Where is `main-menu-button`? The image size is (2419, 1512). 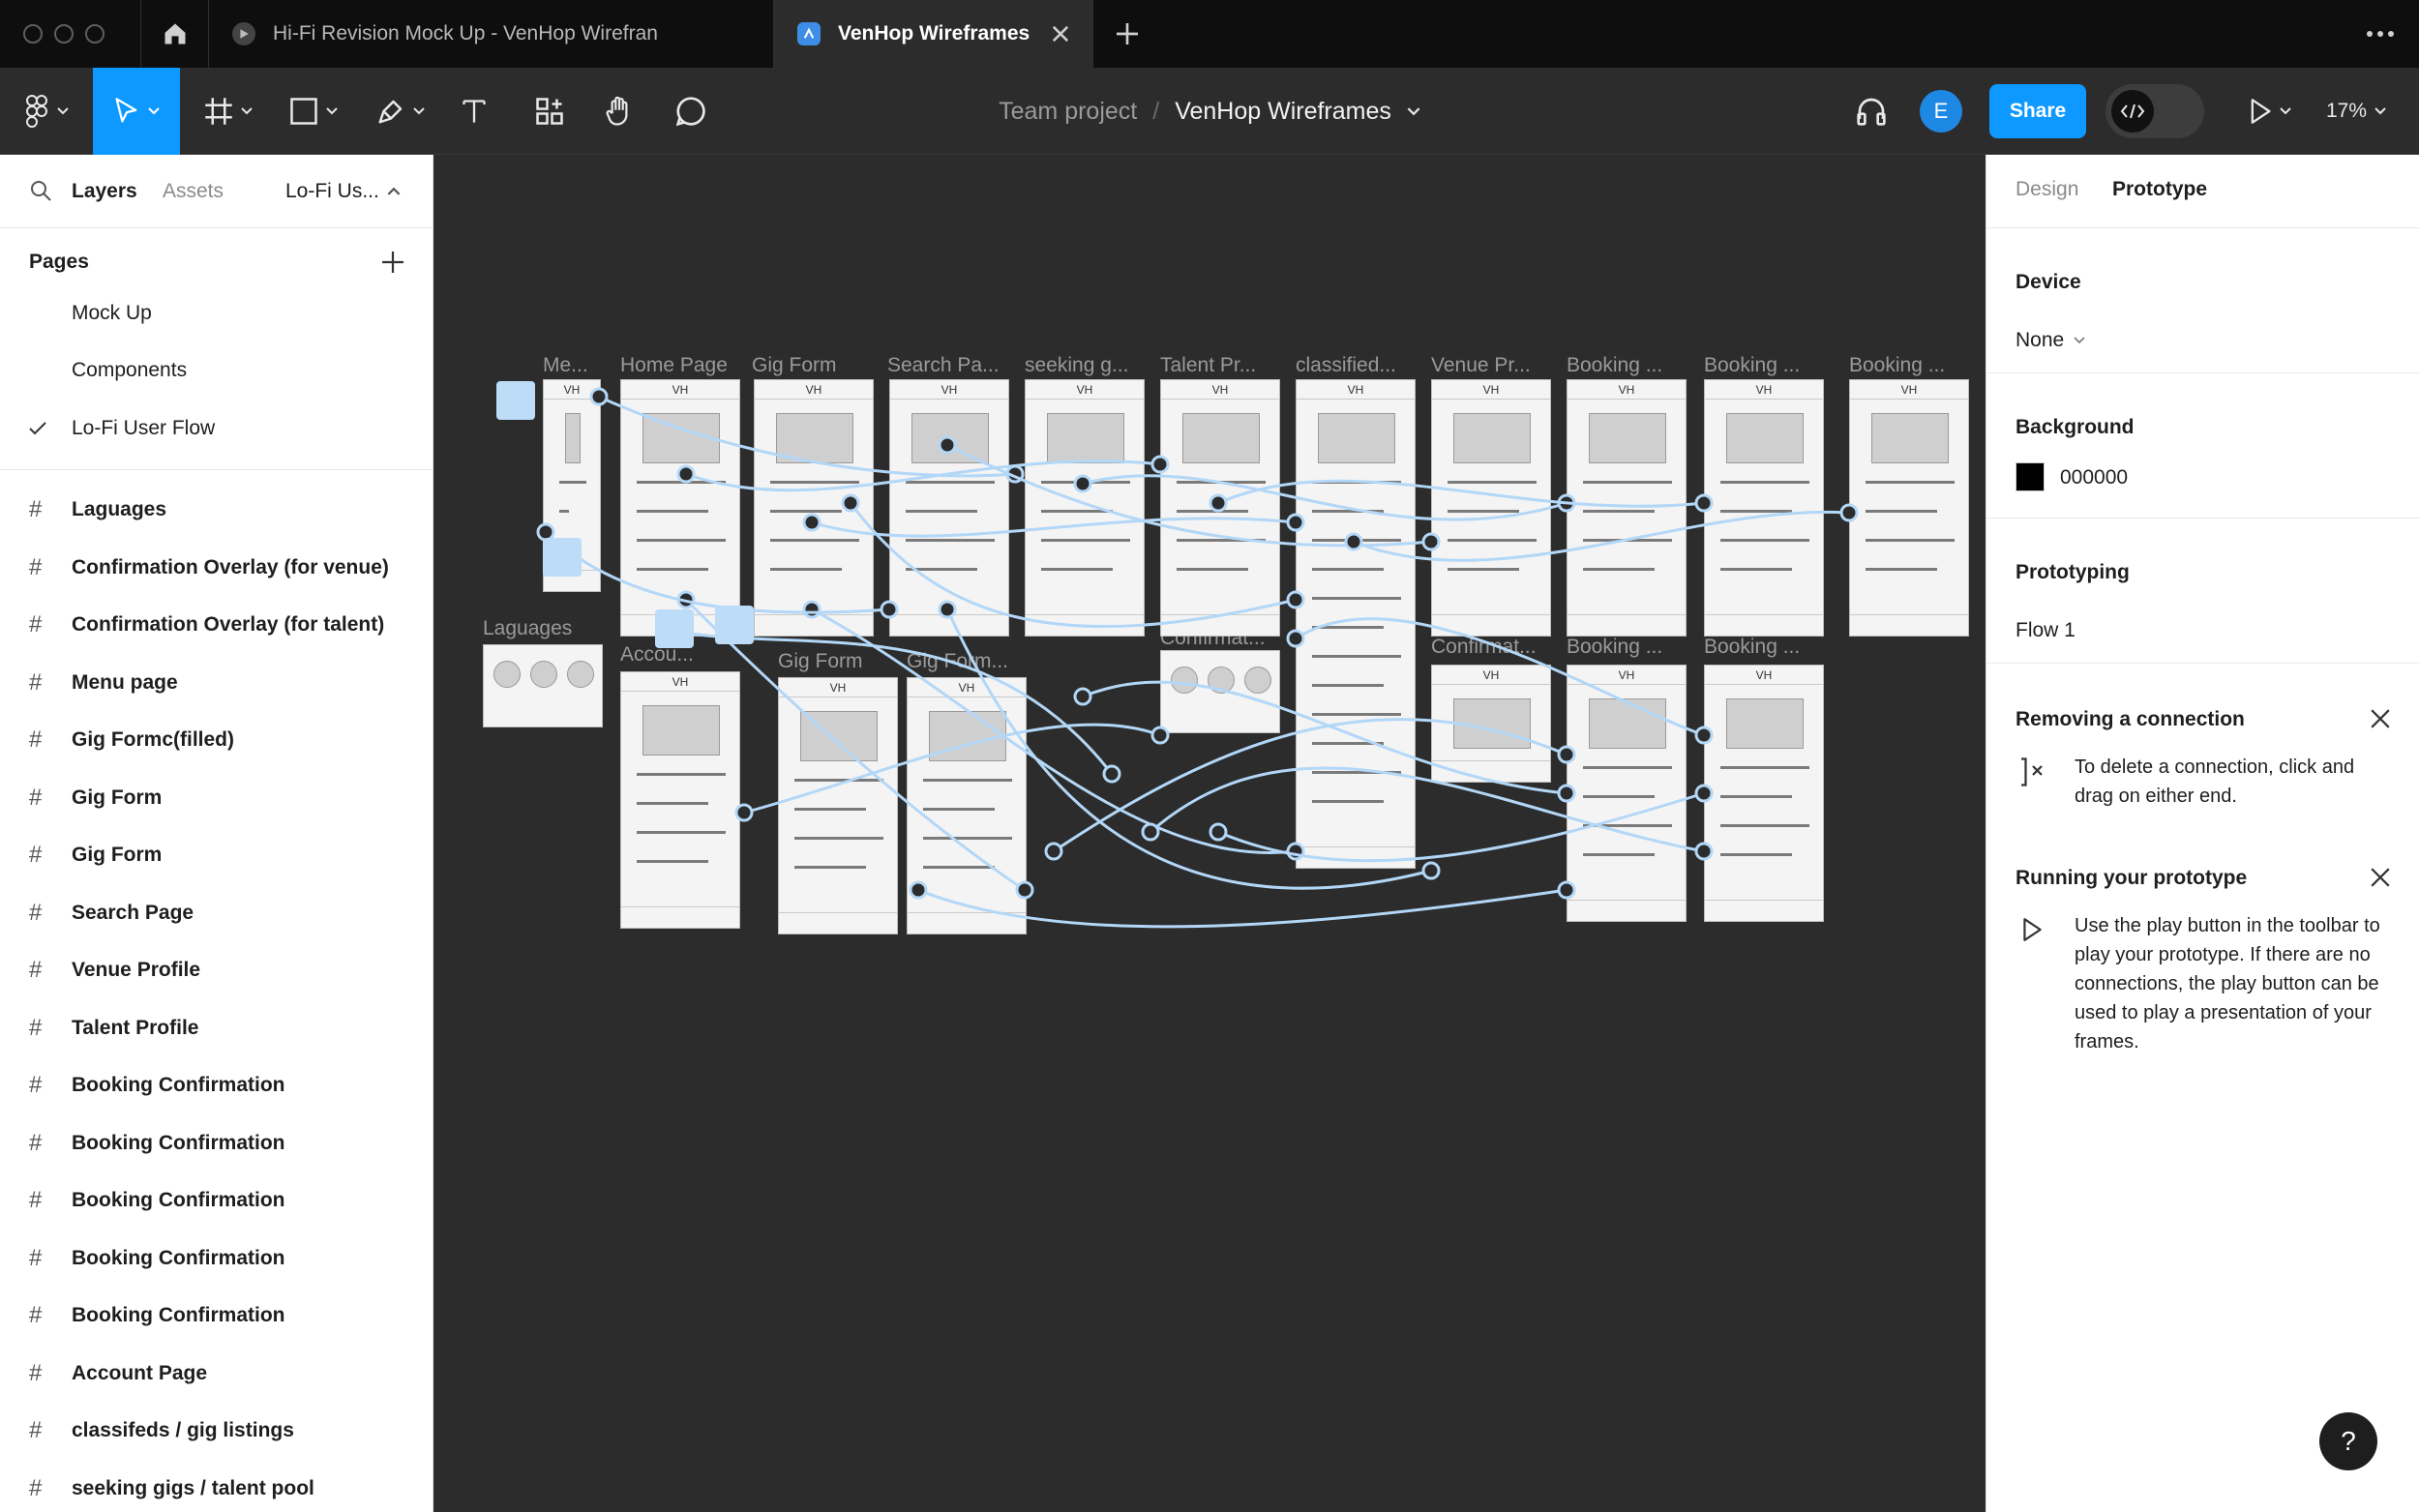 main-menu-button is located at coordinates (46, 112).